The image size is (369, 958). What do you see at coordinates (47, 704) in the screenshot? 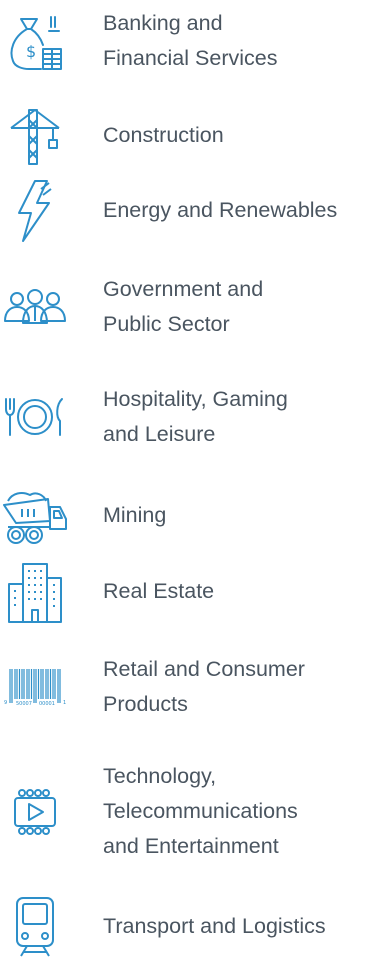
I see `barcode-mid2-digits: 00001` at bounding box center [47, 704].